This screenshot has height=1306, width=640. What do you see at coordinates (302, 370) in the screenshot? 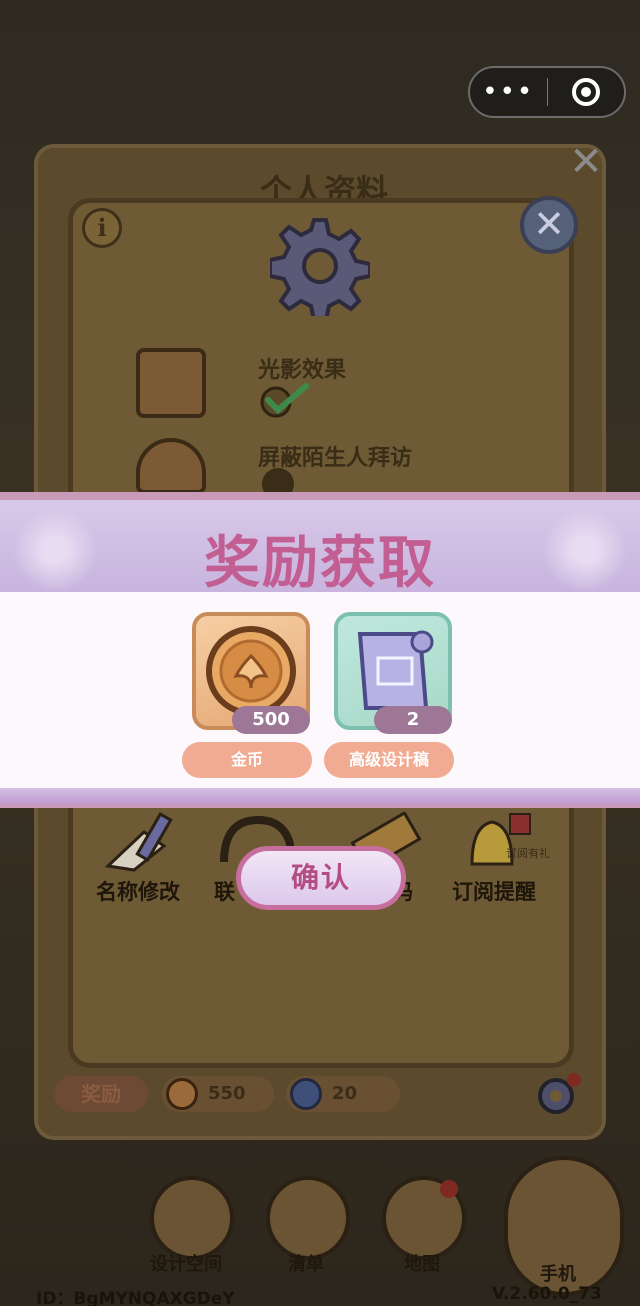
I see `light-shadow-label: 光影效果` at bounding box center [302, 370].